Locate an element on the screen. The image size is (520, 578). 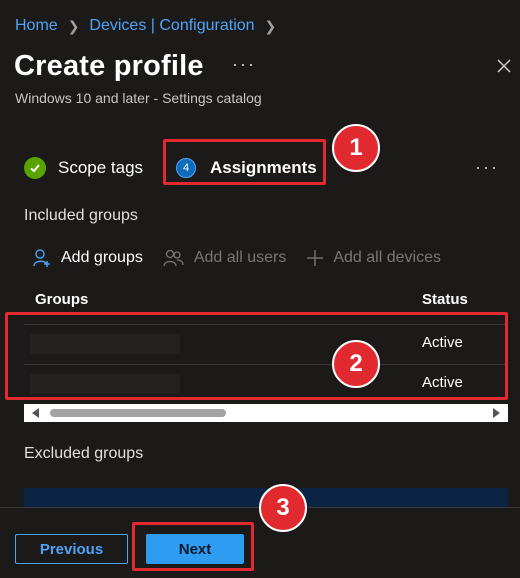
tab-scope-tags-label: Scope tags is located at coordinates (101, 167).